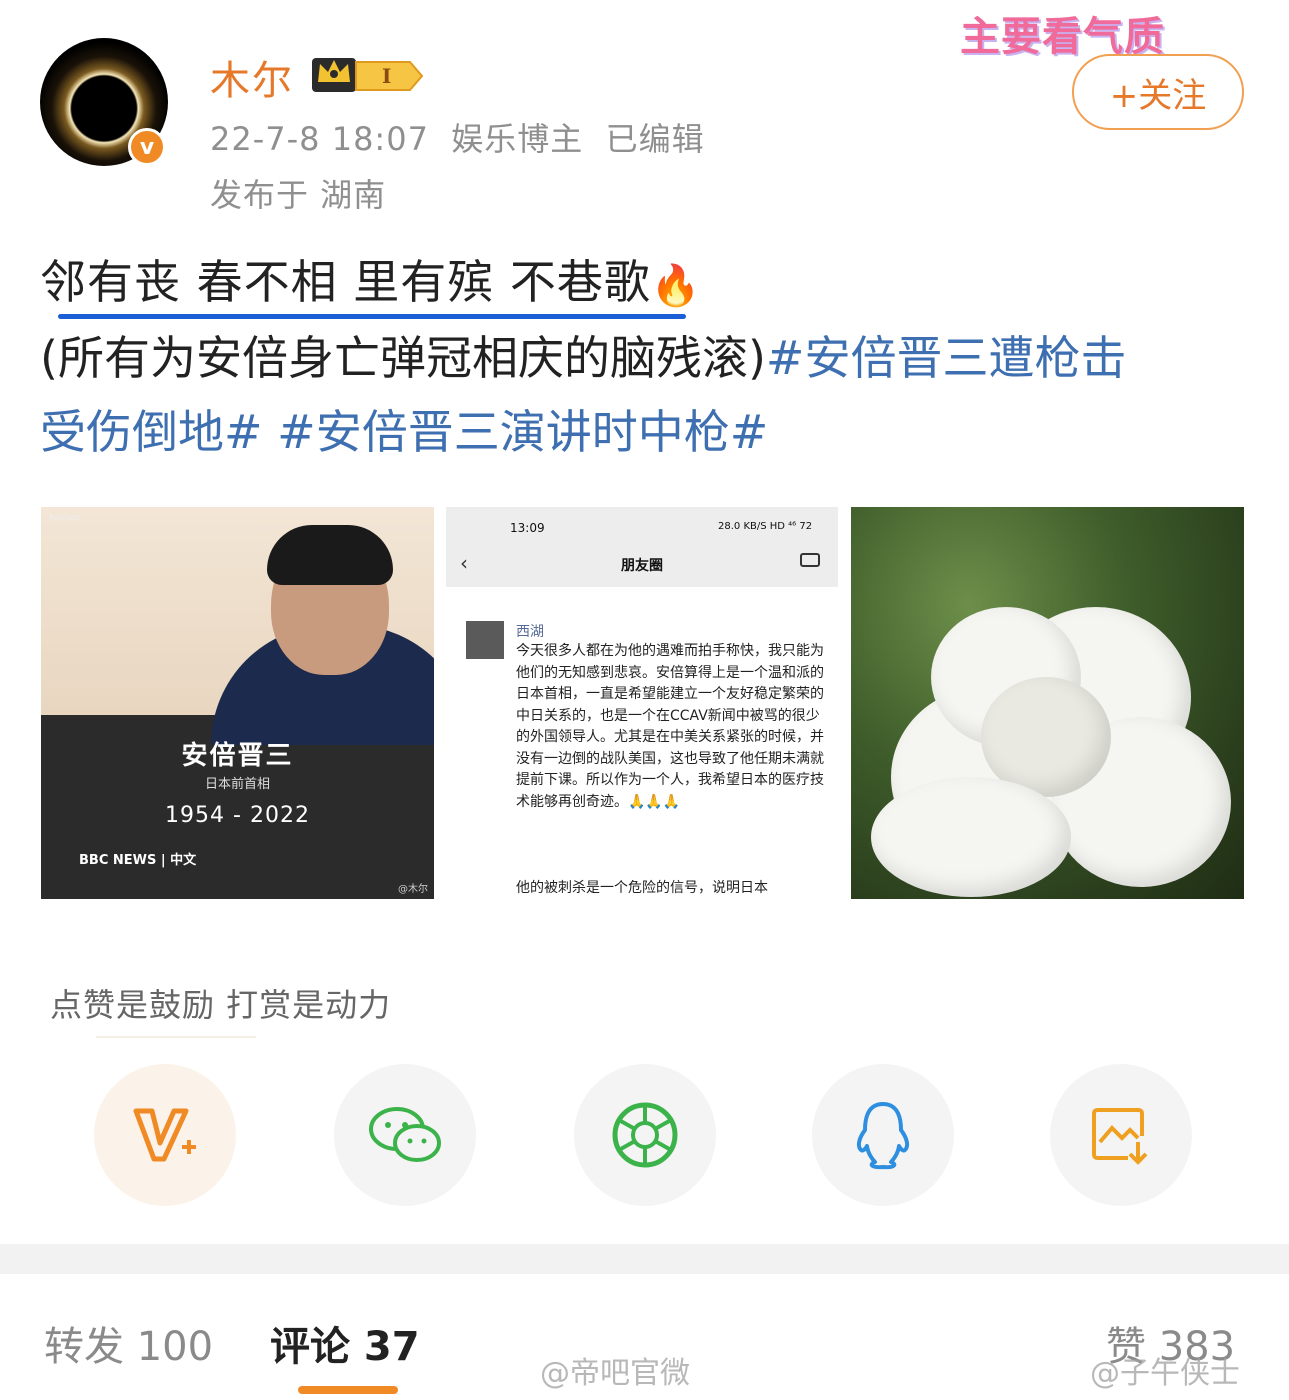 The image size is (1289, 1400). I want to click on qq-share-button, so click(883, 1135).